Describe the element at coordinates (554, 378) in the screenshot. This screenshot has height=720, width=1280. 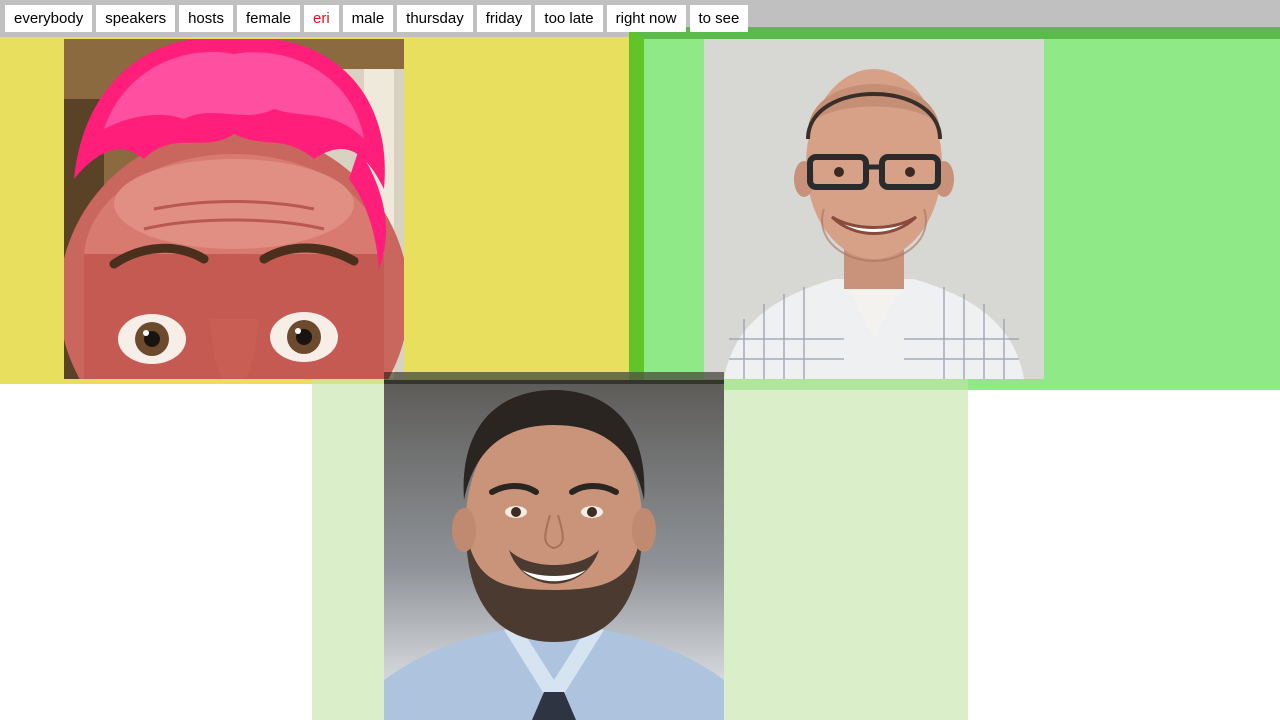
I see `photo-shadow` at that location.